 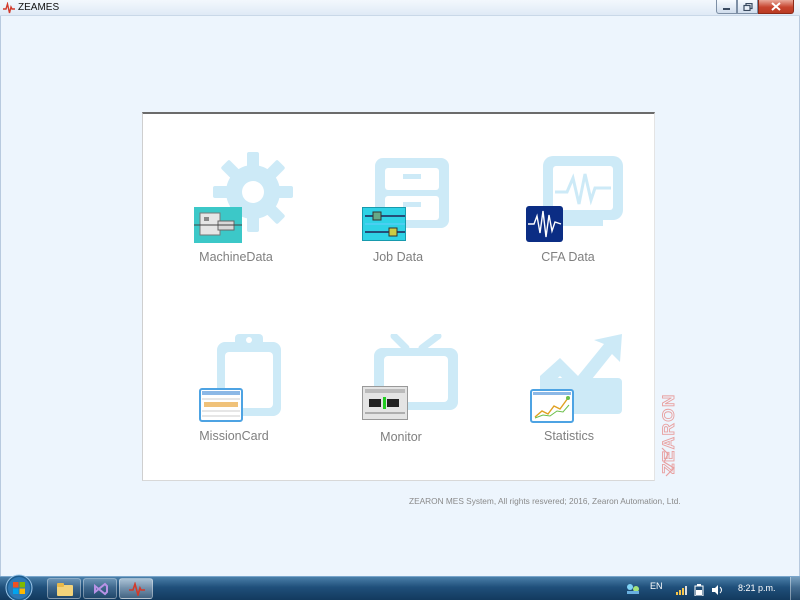 I want to click on battery-icon, so click(x=699, y=590).